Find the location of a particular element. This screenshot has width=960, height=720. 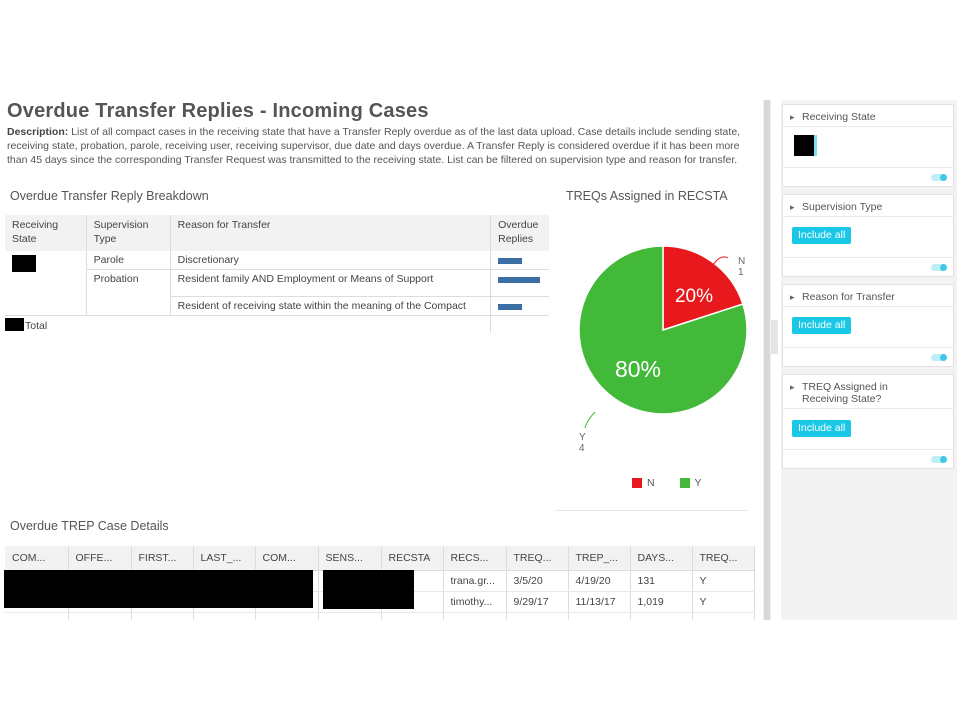

pie-outer-count-n: 1 is located at coordinates (741, 272).